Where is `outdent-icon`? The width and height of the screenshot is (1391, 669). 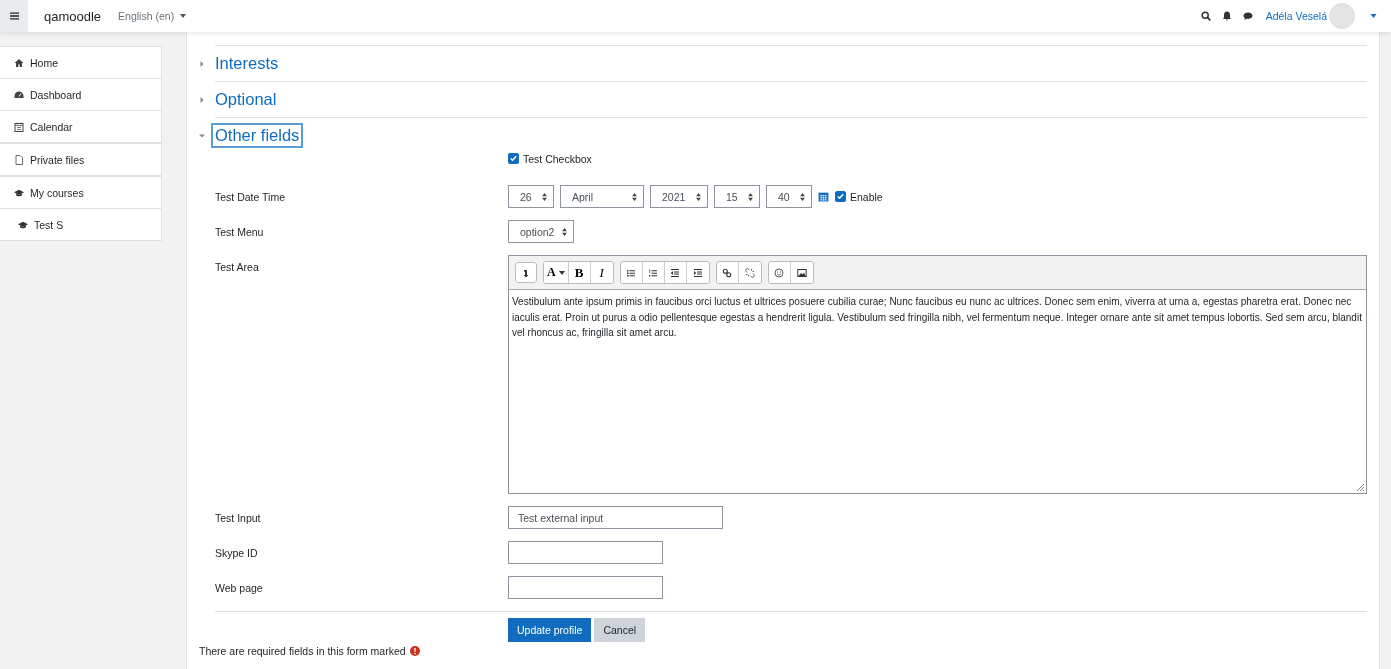
outdent-icon is located at coordinates (675, 272).